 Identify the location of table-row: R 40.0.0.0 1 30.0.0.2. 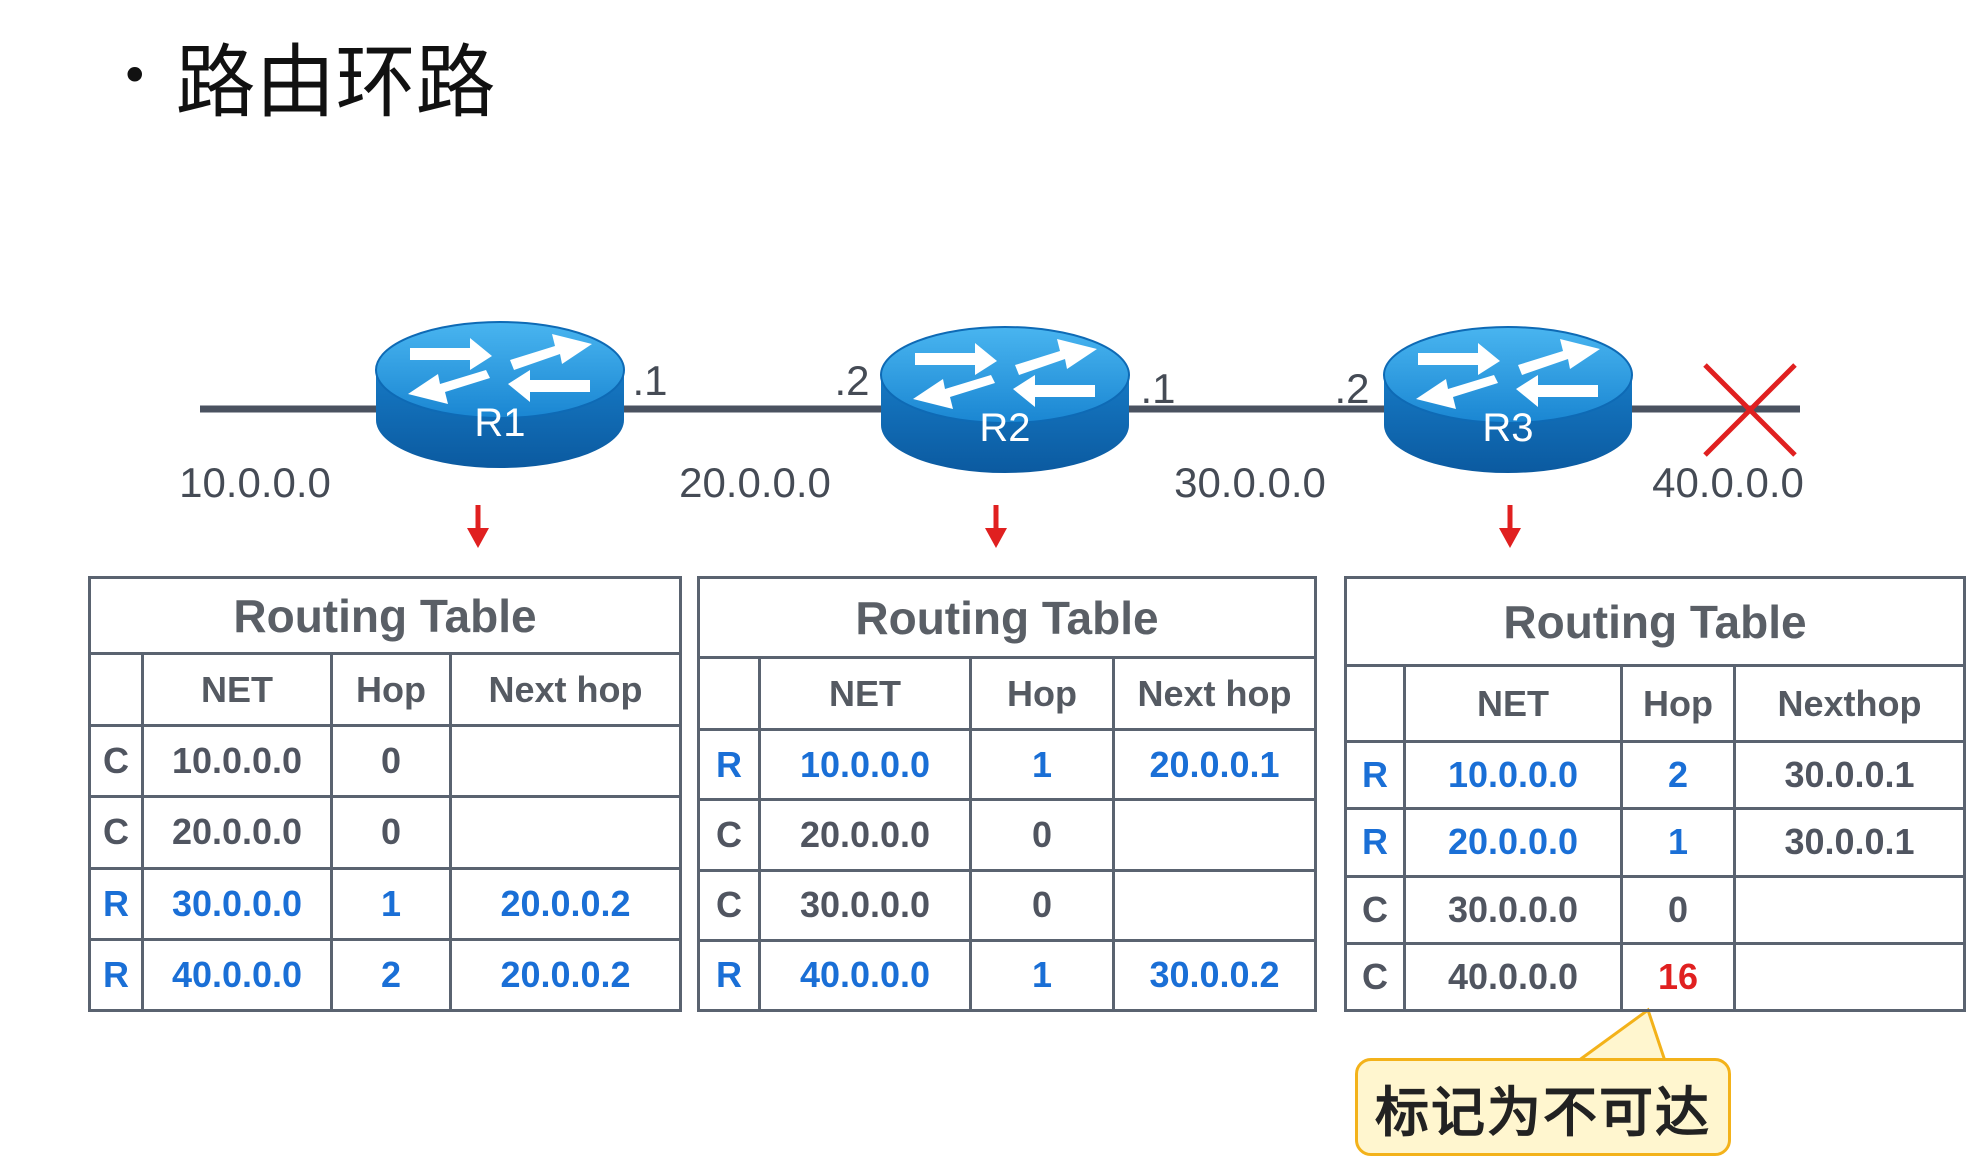
(1007, 975).